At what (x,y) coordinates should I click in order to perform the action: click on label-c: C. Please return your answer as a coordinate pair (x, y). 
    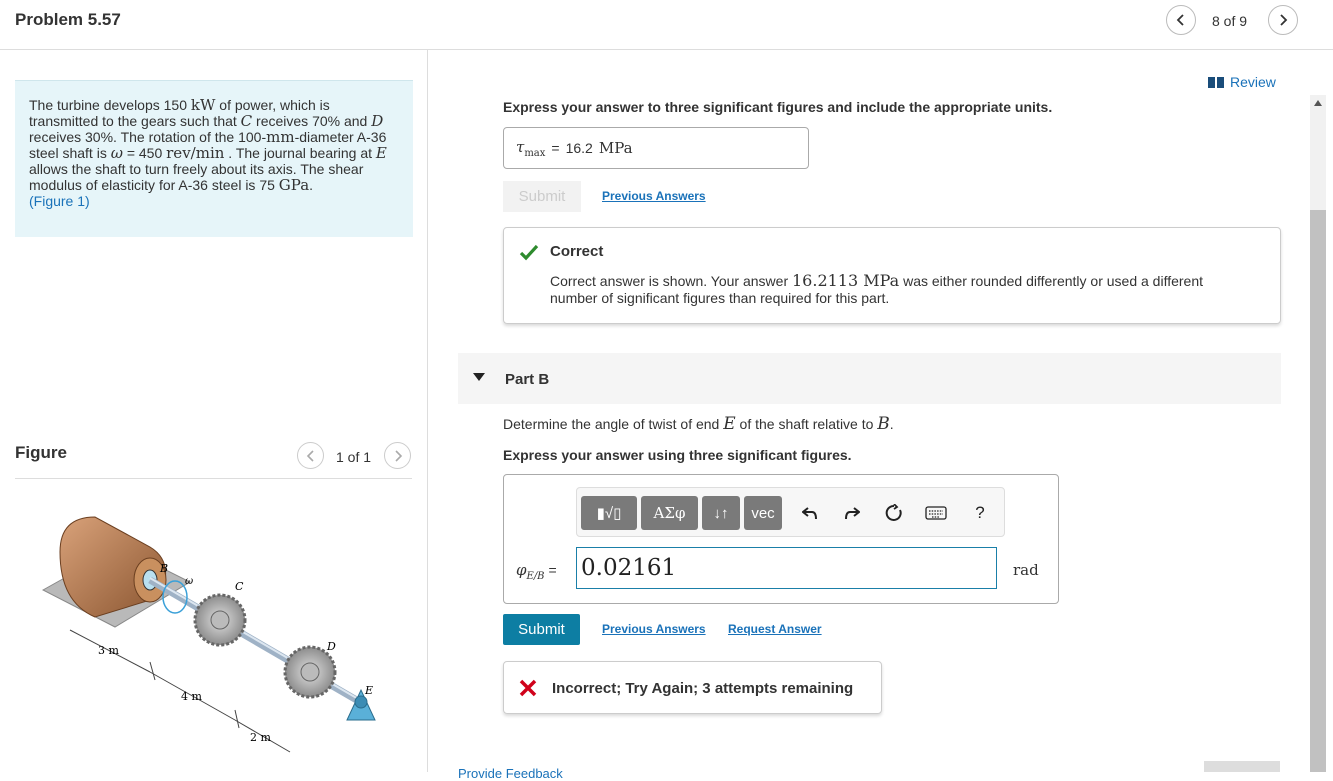
    Looking at the image, I should click on (239, 586).